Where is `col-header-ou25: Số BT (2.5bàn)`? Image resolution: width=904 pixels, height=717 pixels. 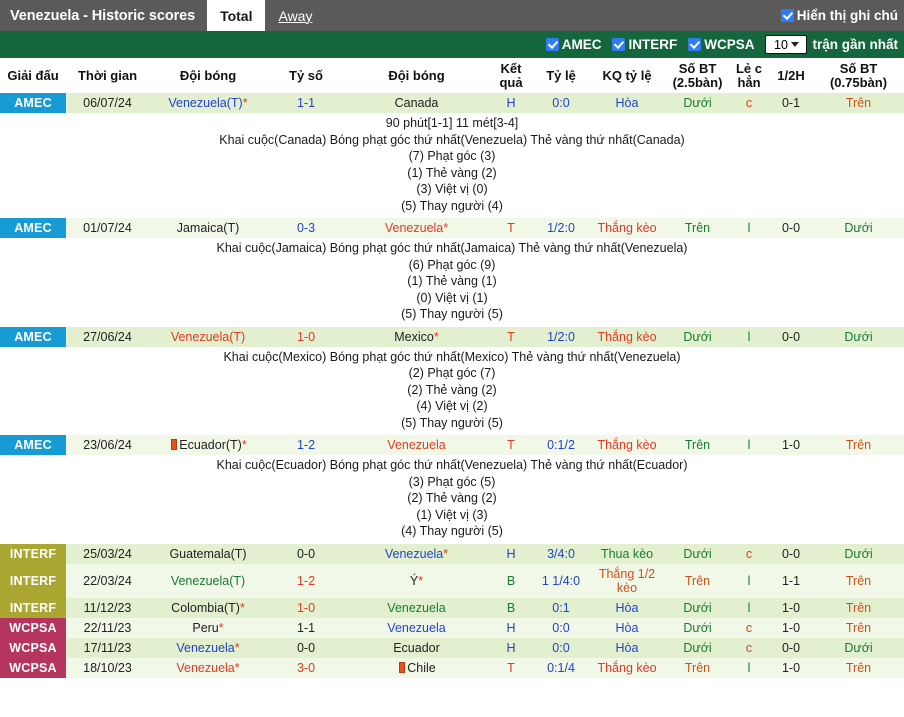
col-header-ou25: Số BT (2.5bàn) is located at coordinates (697, 75).